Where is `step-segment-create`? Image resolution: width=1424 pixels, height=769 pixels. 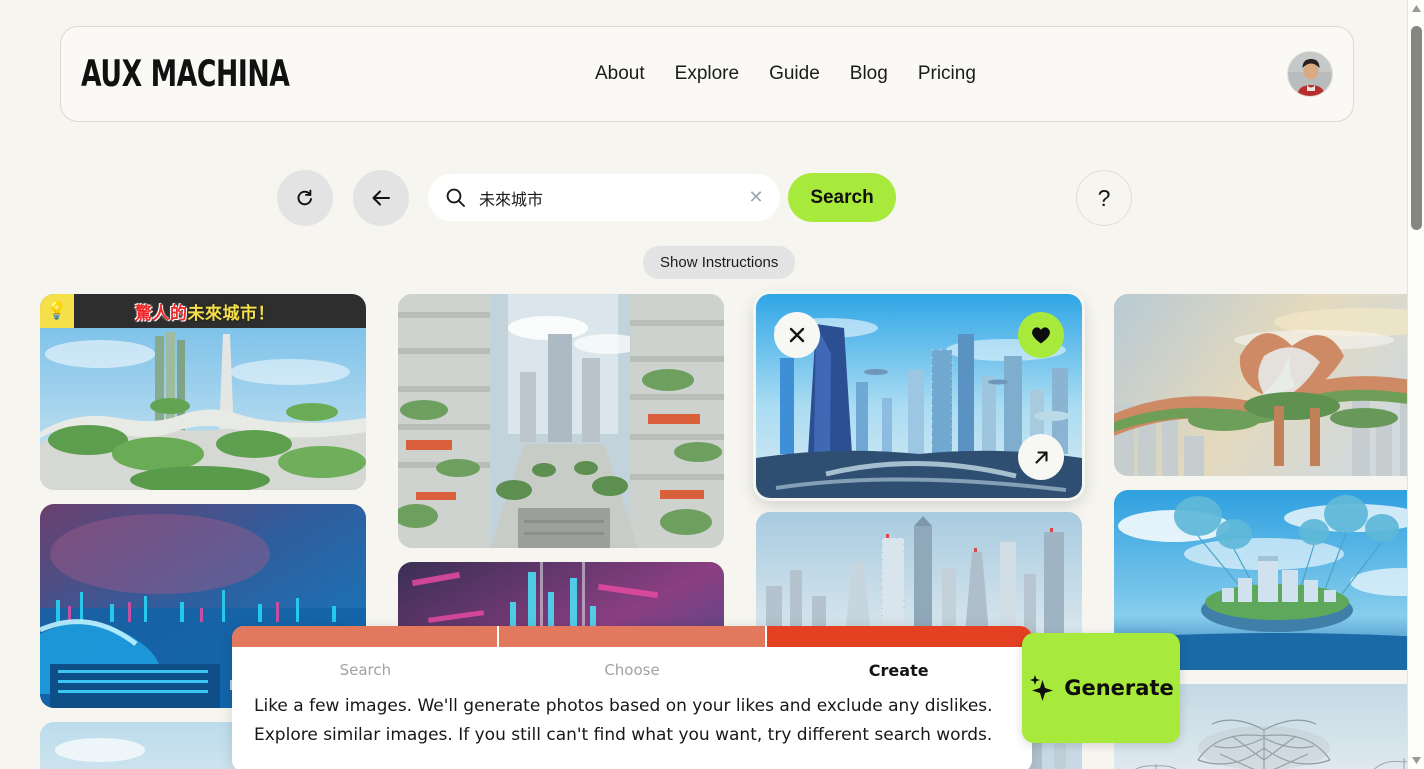
step-segment-create is located at coordinates (899, 636).